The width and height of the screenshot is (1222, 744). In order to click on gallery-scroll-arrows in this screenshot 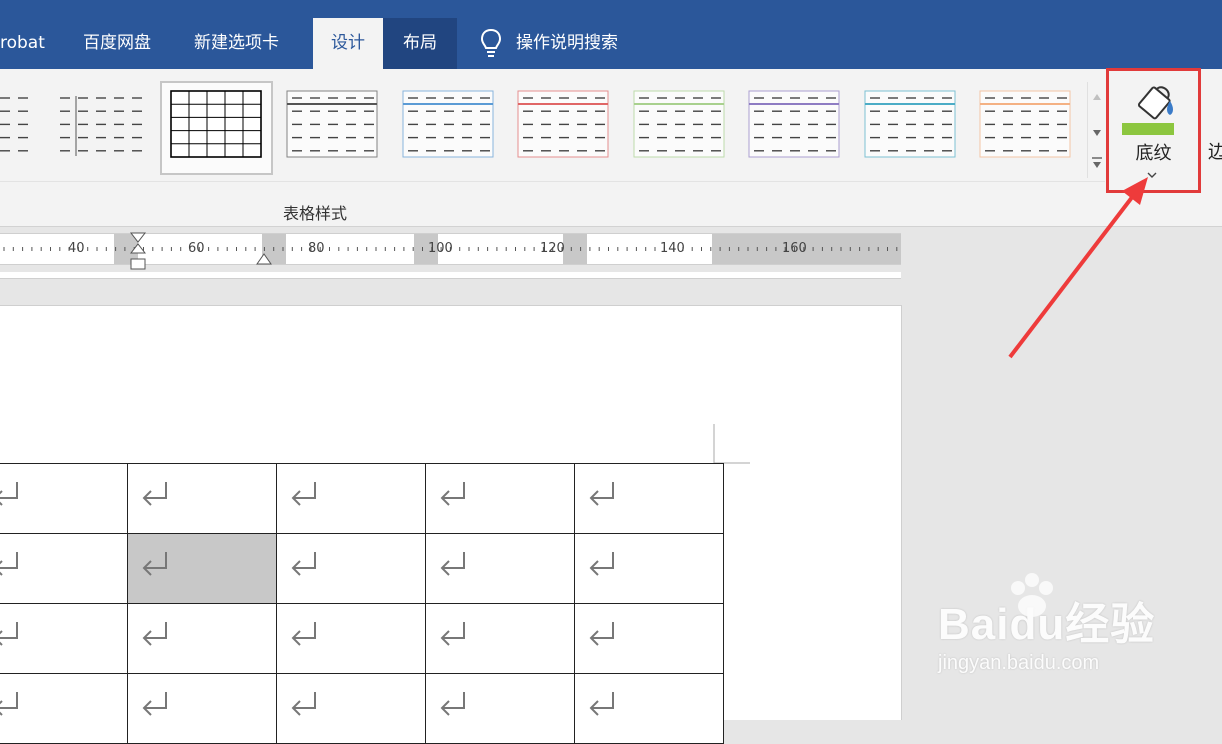, I will do `click(1097, 130)`.